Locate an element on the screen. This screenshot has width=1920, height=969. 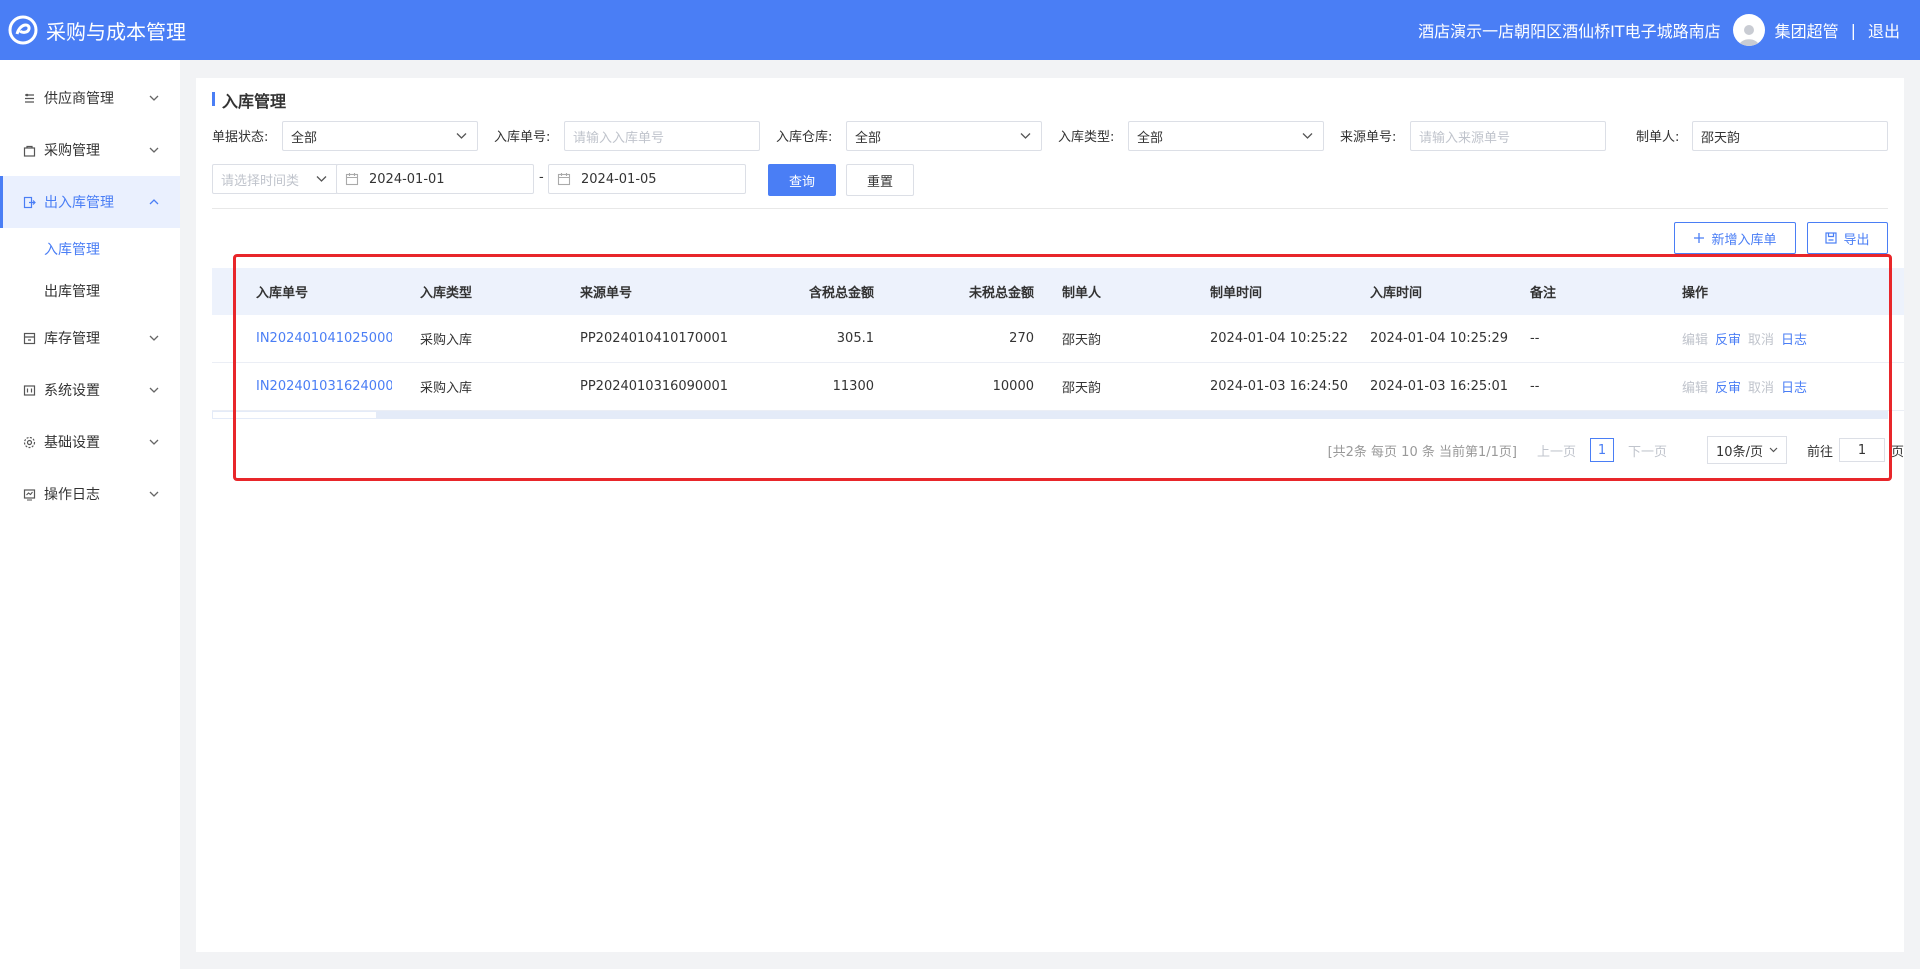
app-title: 采购与成本管理 is located at coordinates (116, 31).